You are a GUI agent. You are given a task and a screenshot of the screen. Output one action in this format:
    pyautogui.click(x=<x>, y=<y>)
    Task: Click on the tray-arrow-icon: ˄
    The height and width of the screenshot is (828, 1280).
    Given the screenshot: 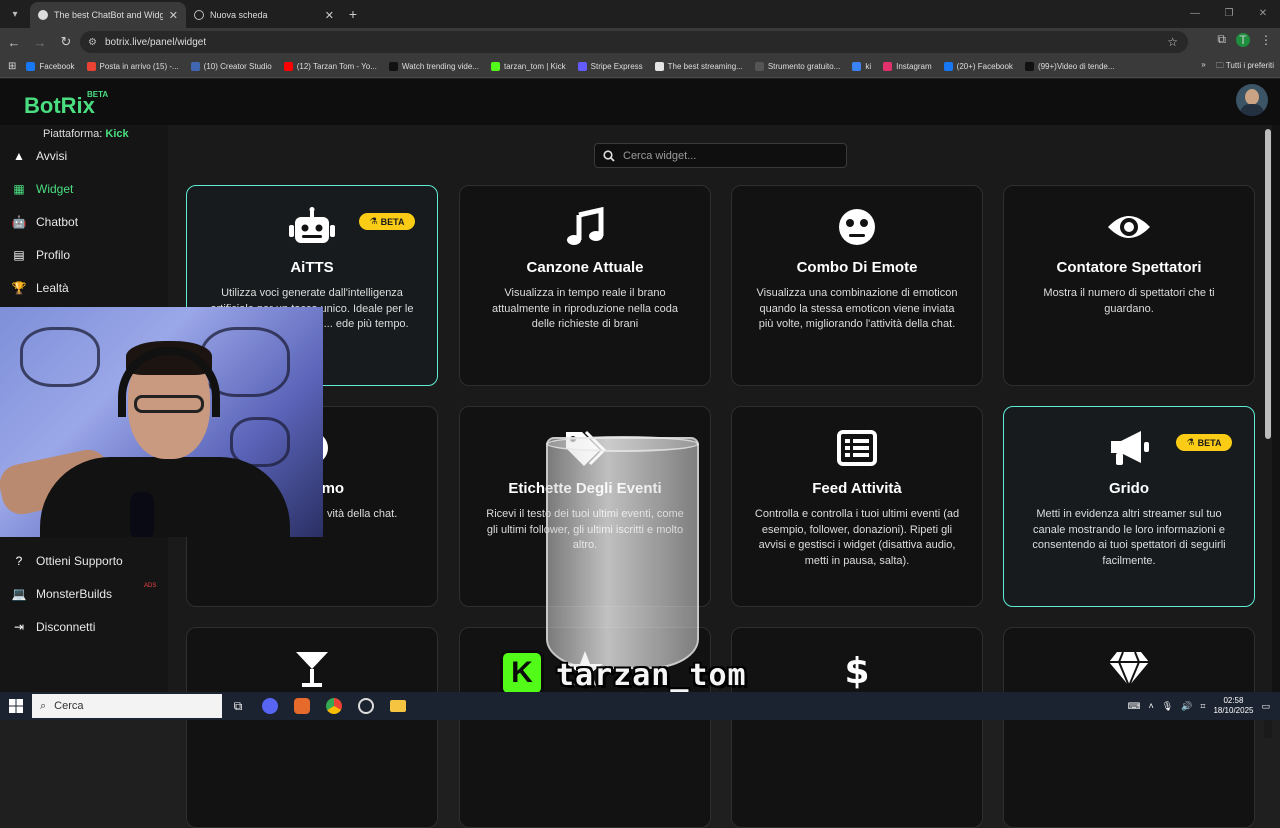 What is the action you would take?
    pyautogui.click(x=1150, y=706)
    